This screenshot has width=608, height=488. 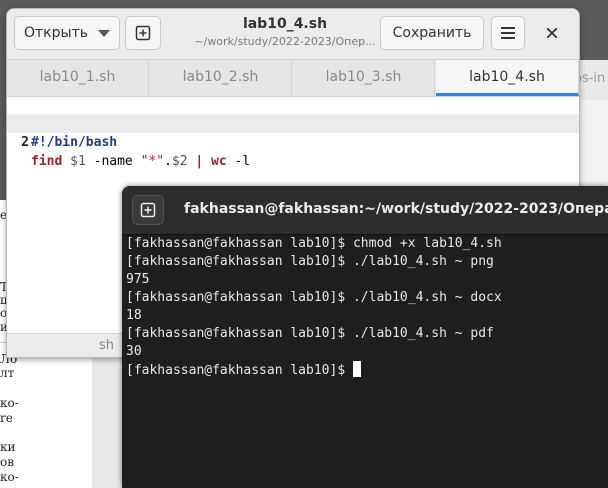 I want to click on tab-lab10-4: lab10_4.sh, so click(x=507, y=78).